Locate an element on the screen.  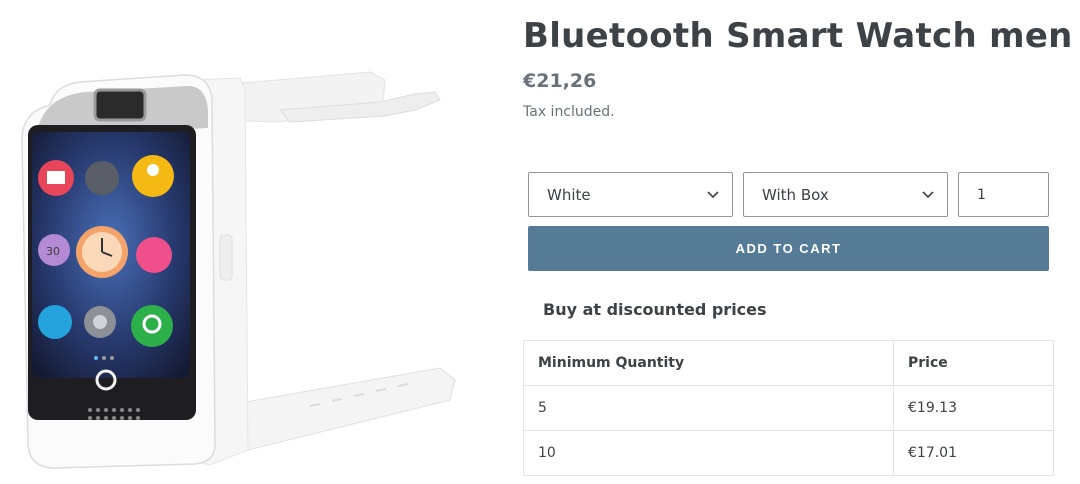
watch-date-text: 30 is located at coordinates (53, 251).